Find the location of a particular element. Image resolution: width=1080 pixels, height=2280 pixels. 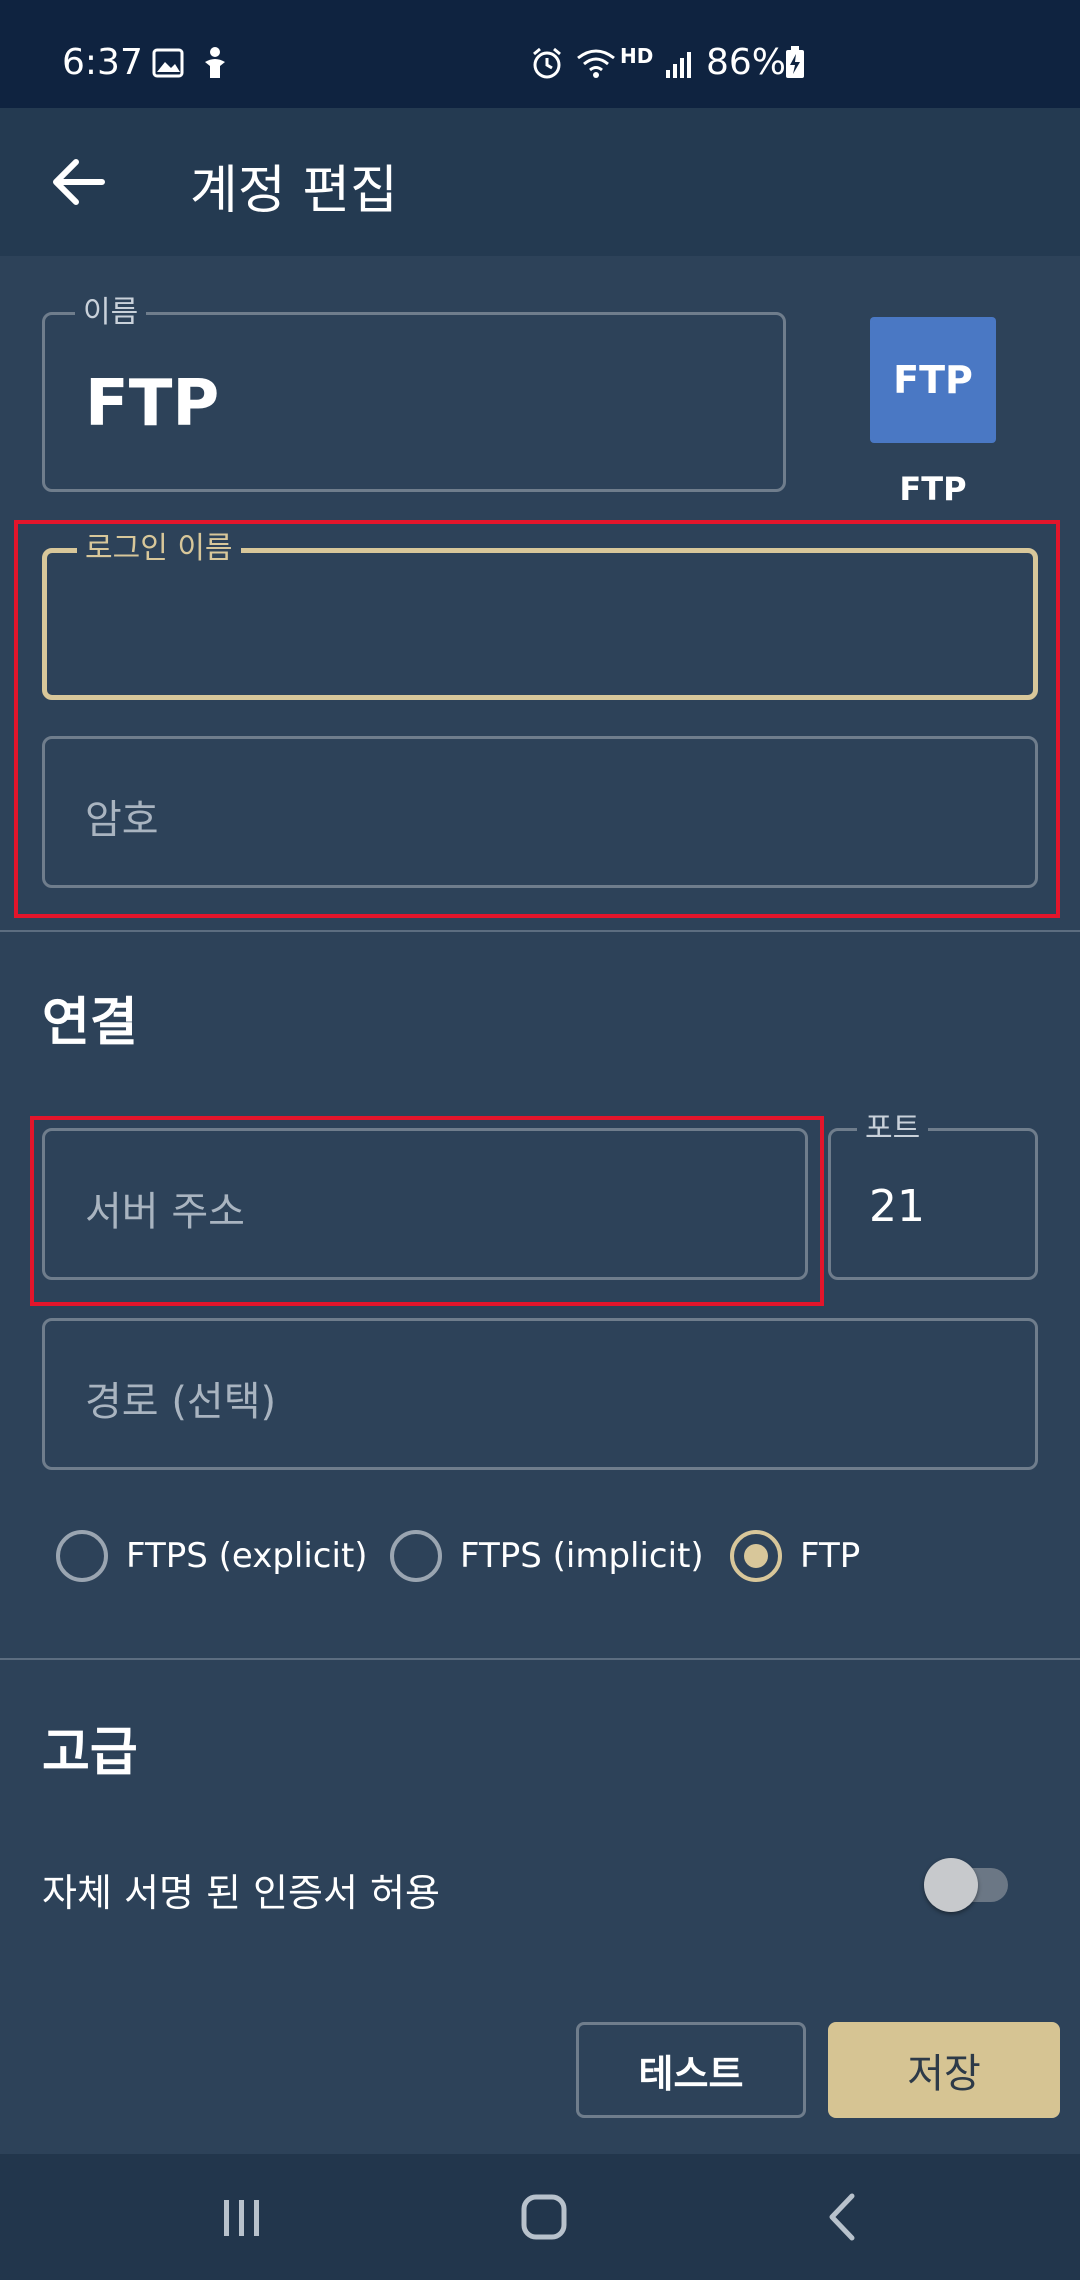

accessibility-icon is located at coordinates (215, 62).